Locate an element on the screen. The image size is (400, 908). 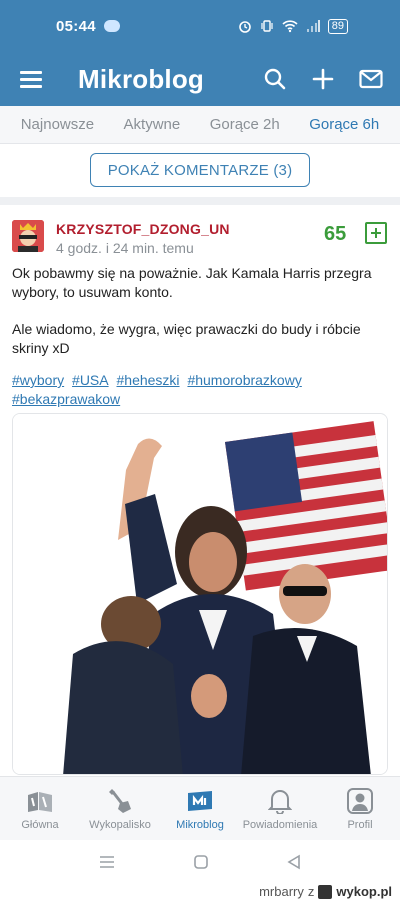
recent-apps-icon is located at coordinates (107, 862).